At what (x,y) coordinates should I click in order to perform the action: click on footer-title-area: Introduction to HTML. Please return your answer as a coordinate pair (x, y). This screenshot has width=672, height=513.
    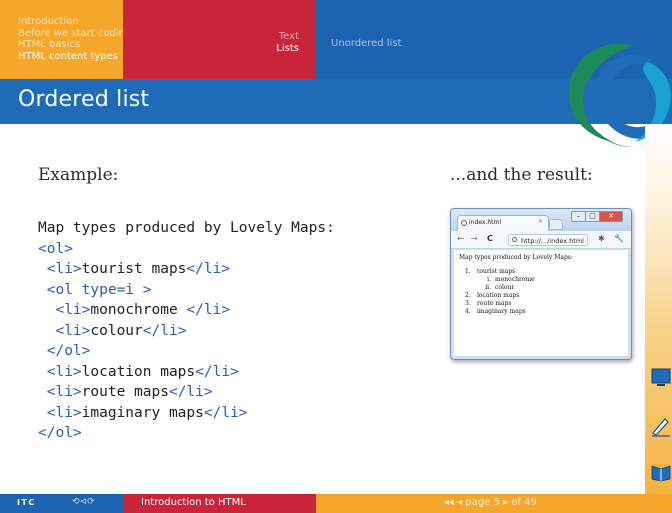
    Looking at the image, I should click on (219, 503).